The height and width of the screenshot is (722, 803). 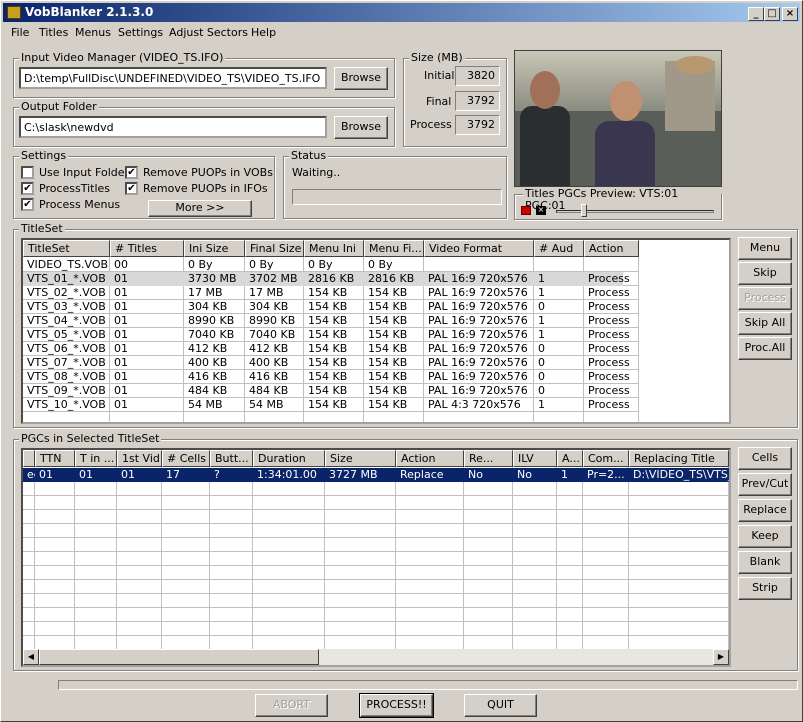 I want to click on prev-cut-button: Prev/Cut, so click(x=765, y=484).